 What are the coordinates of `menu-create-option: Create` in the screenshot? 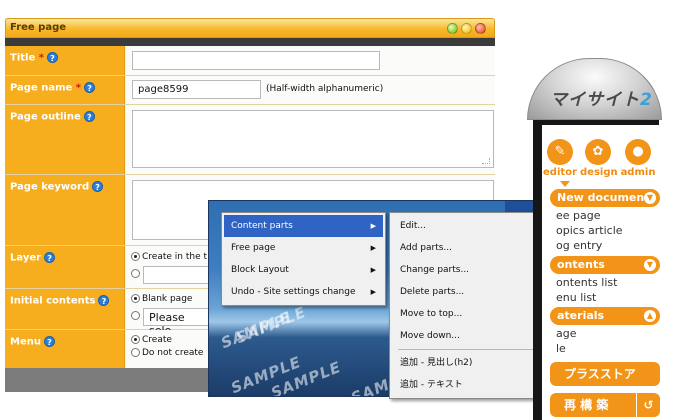 It's located at (151, 340).